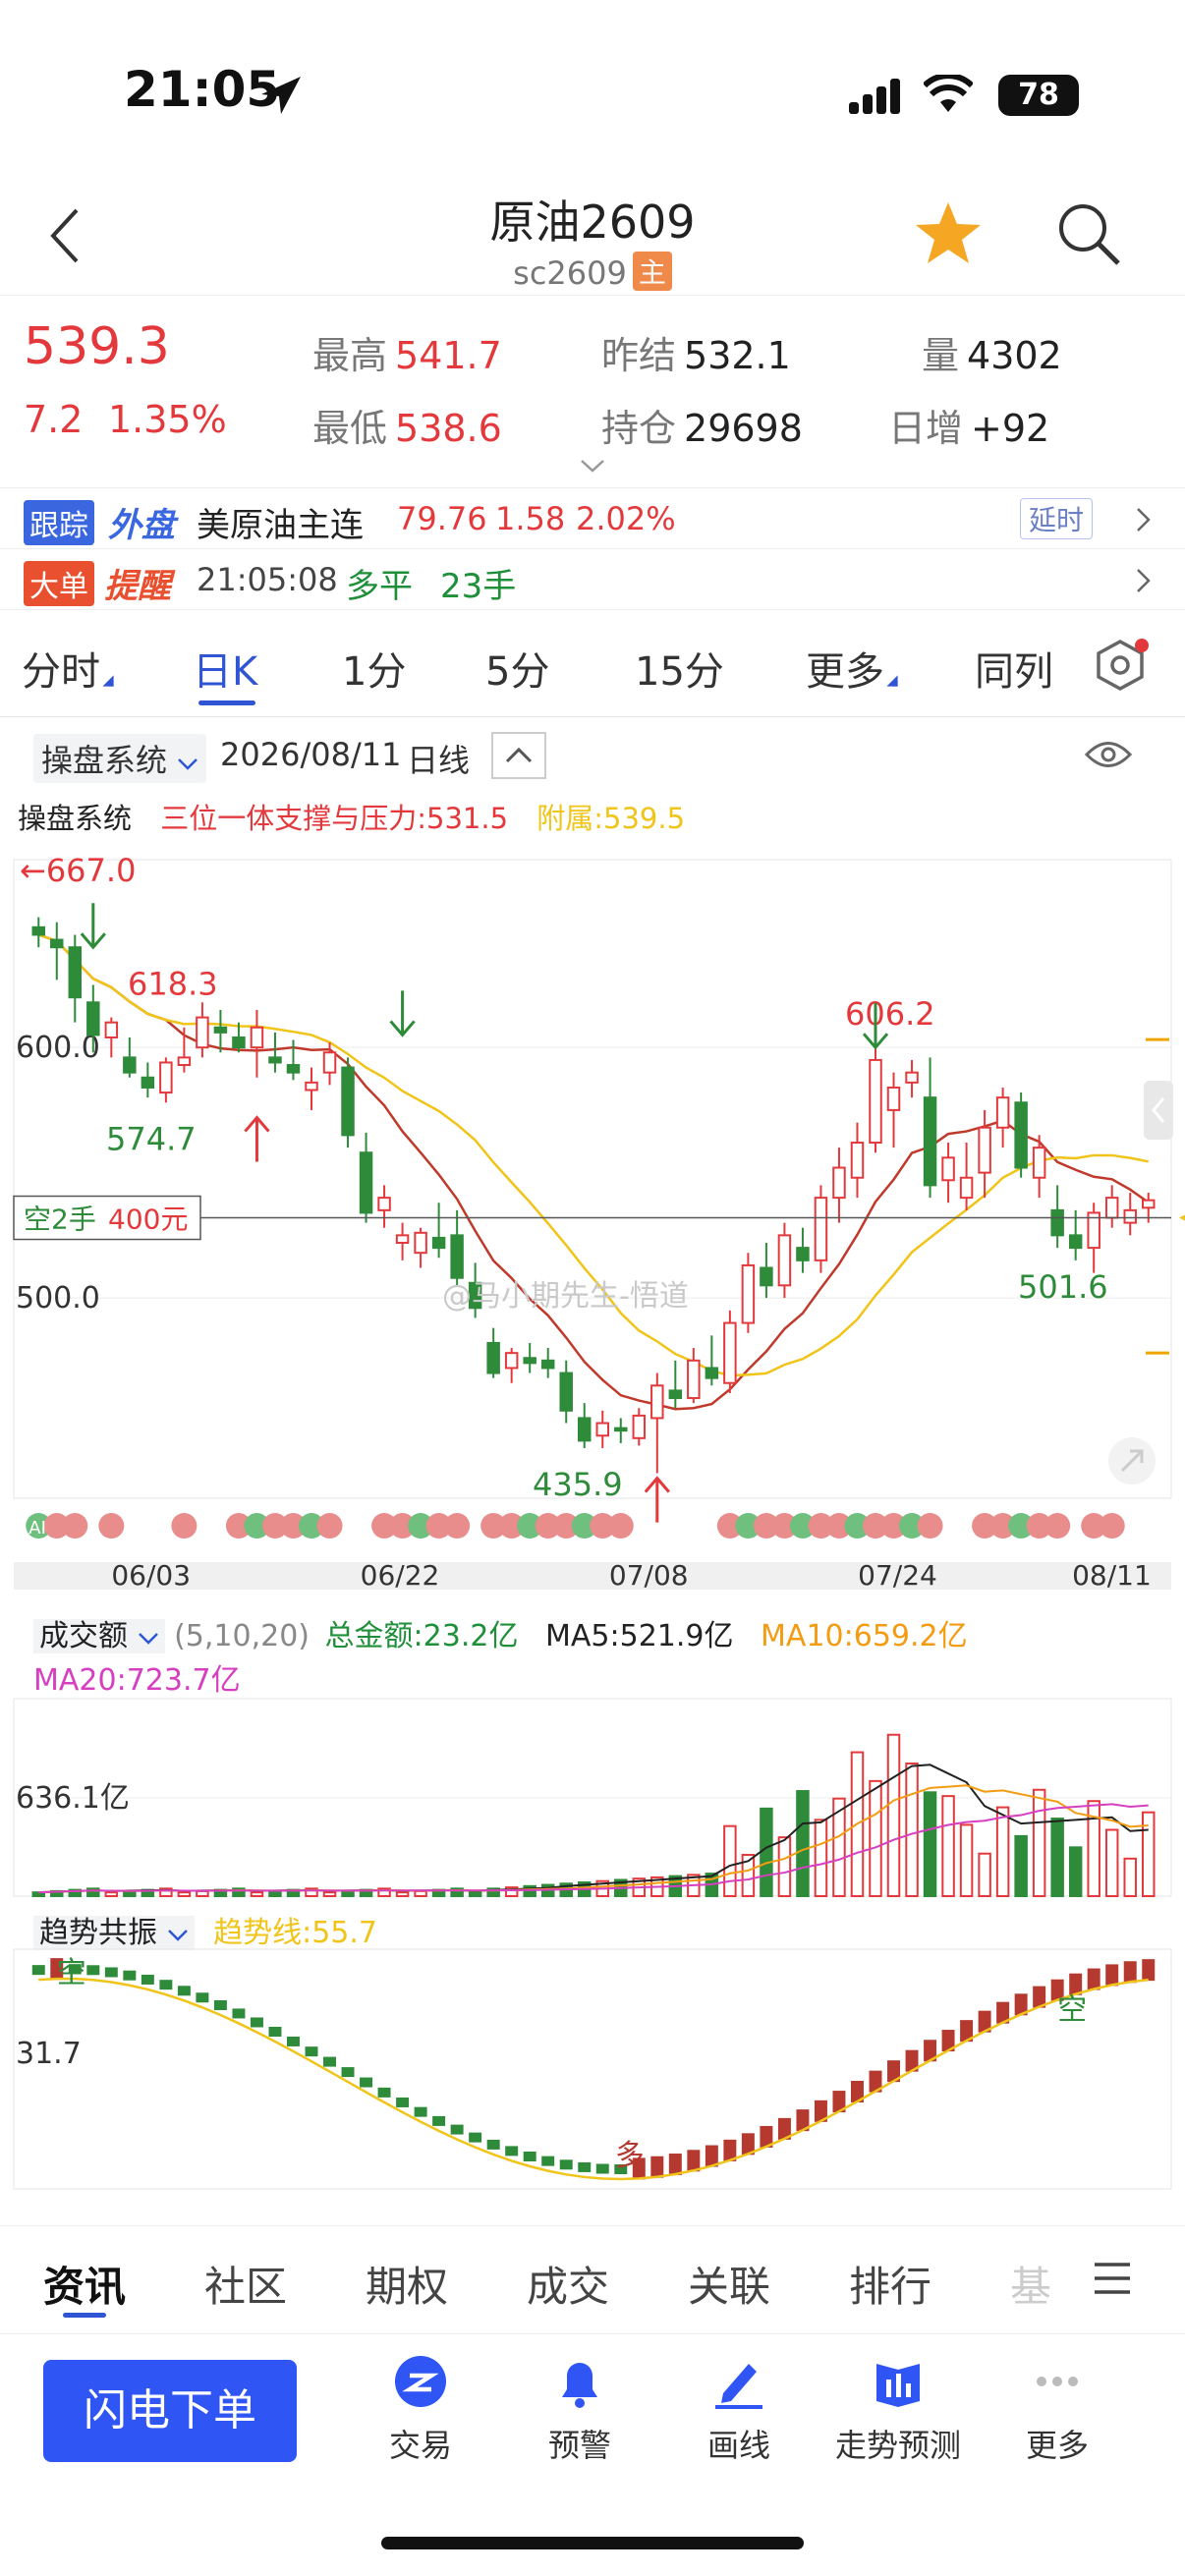  Describe the element at coordinates (225, 668) in the screenshot. I see `tab-daily-k: 日K` at that location.